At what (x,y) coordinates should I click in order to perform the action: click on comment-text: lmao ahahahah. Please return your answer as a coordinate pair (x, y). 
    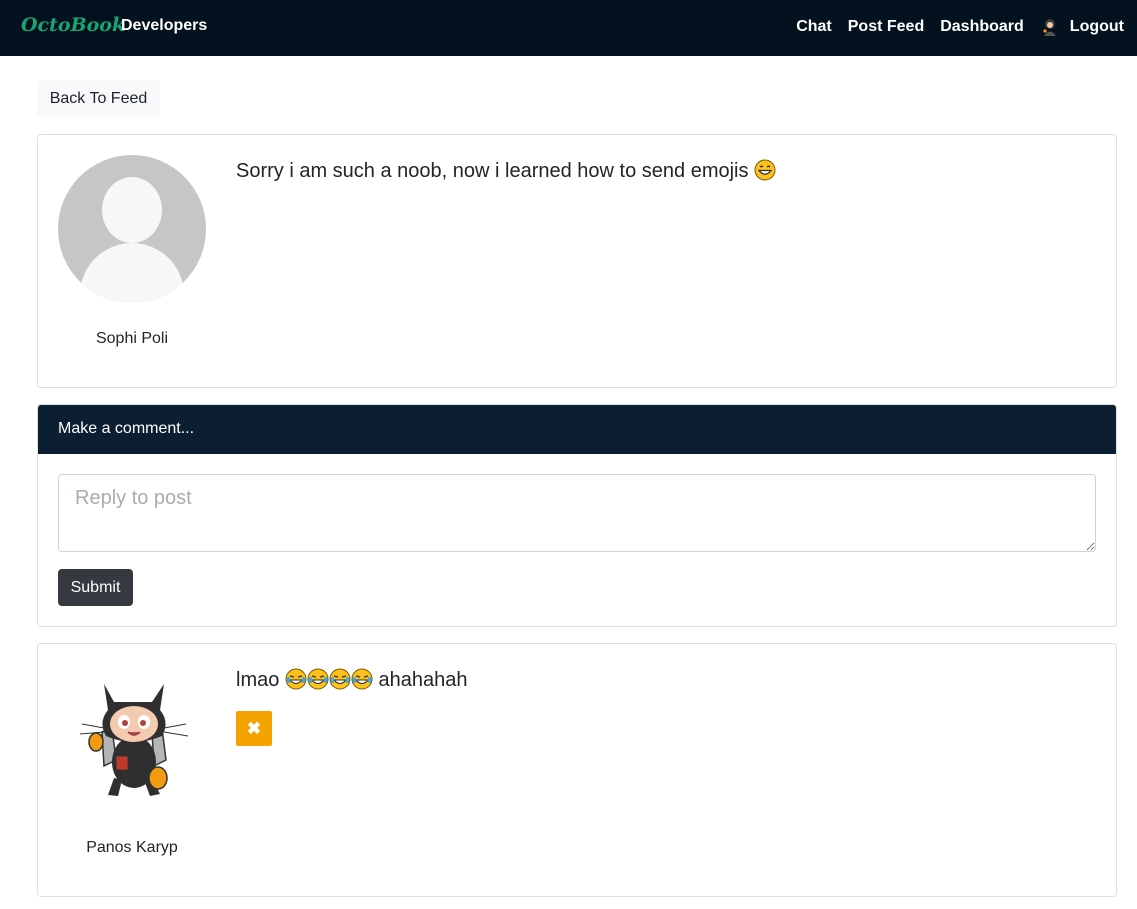
    Looking at the image, I should click on (351, 680).